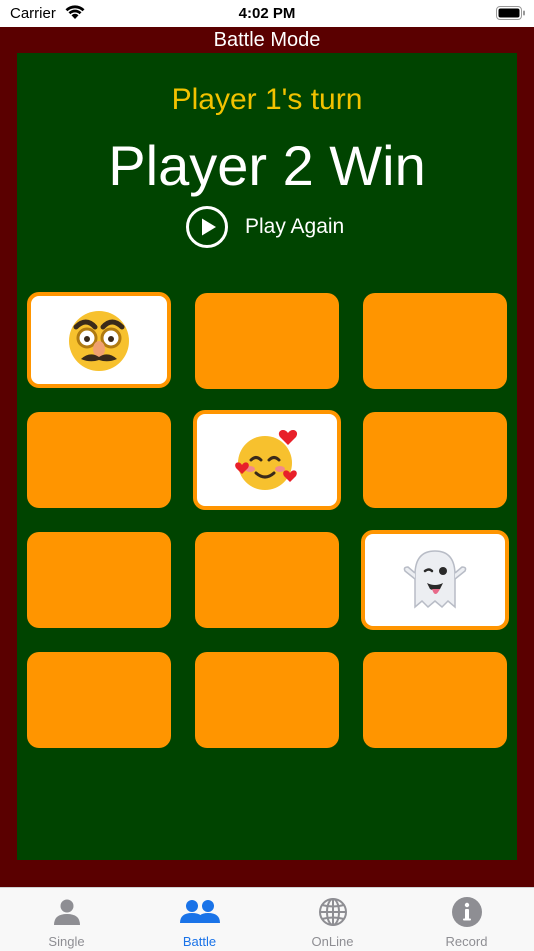 Image resolution: width=534 pixels, height=951 pixels. I want to click on status-bar: Carrier 4:02 PM, so click(267, 13).